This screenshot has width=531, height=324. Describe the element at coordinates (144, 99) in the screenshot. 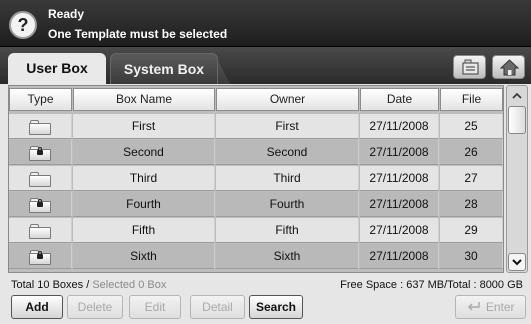

I see `header-box-name: Box Name` at that location.